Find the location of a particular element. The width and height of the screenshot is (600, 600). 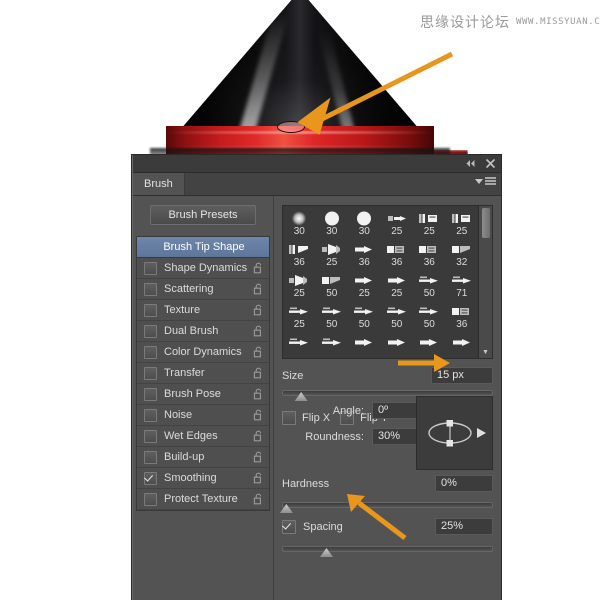

brush-grid-scrollbar: ▲ ▼ is located at coordinates (485, 282).